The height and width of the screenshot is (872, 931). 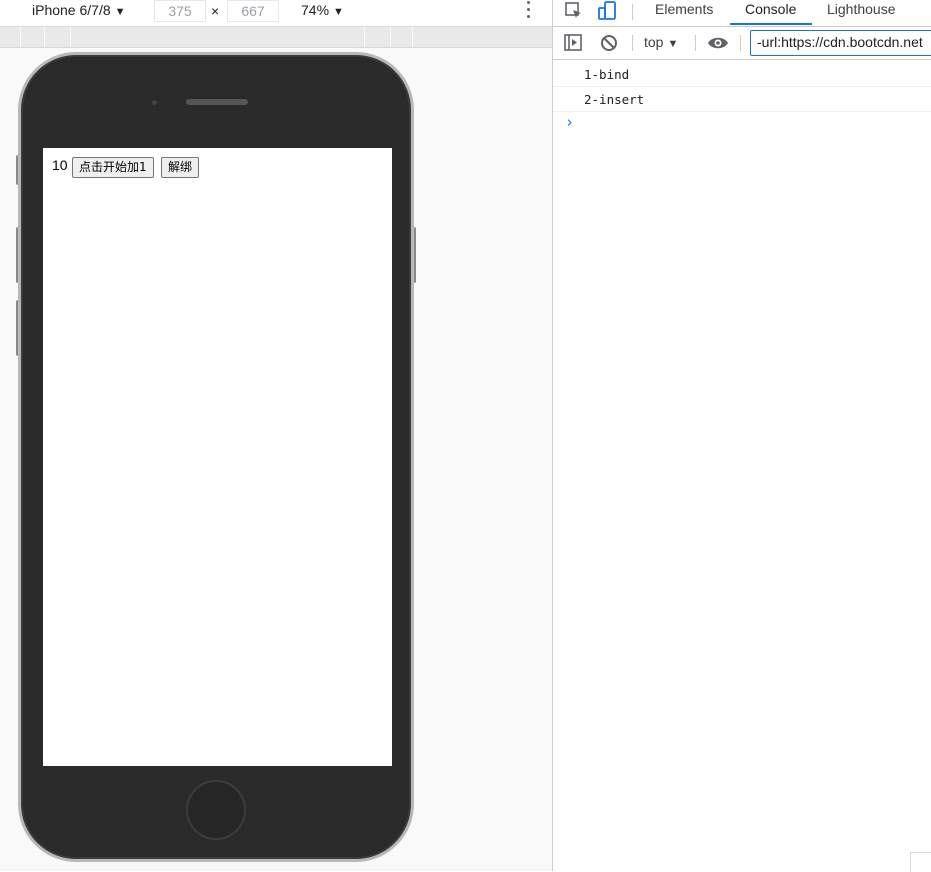 I want to click on console-message: 1-bind, so click(x=742, y=74).